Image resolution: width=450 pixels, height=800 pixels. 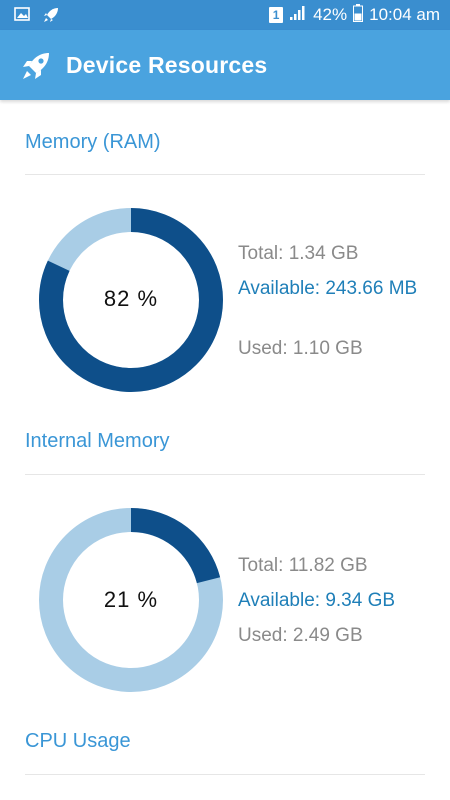 I want to click on internal-available: Available: 9.34 GB, so click(x=317, y=600).